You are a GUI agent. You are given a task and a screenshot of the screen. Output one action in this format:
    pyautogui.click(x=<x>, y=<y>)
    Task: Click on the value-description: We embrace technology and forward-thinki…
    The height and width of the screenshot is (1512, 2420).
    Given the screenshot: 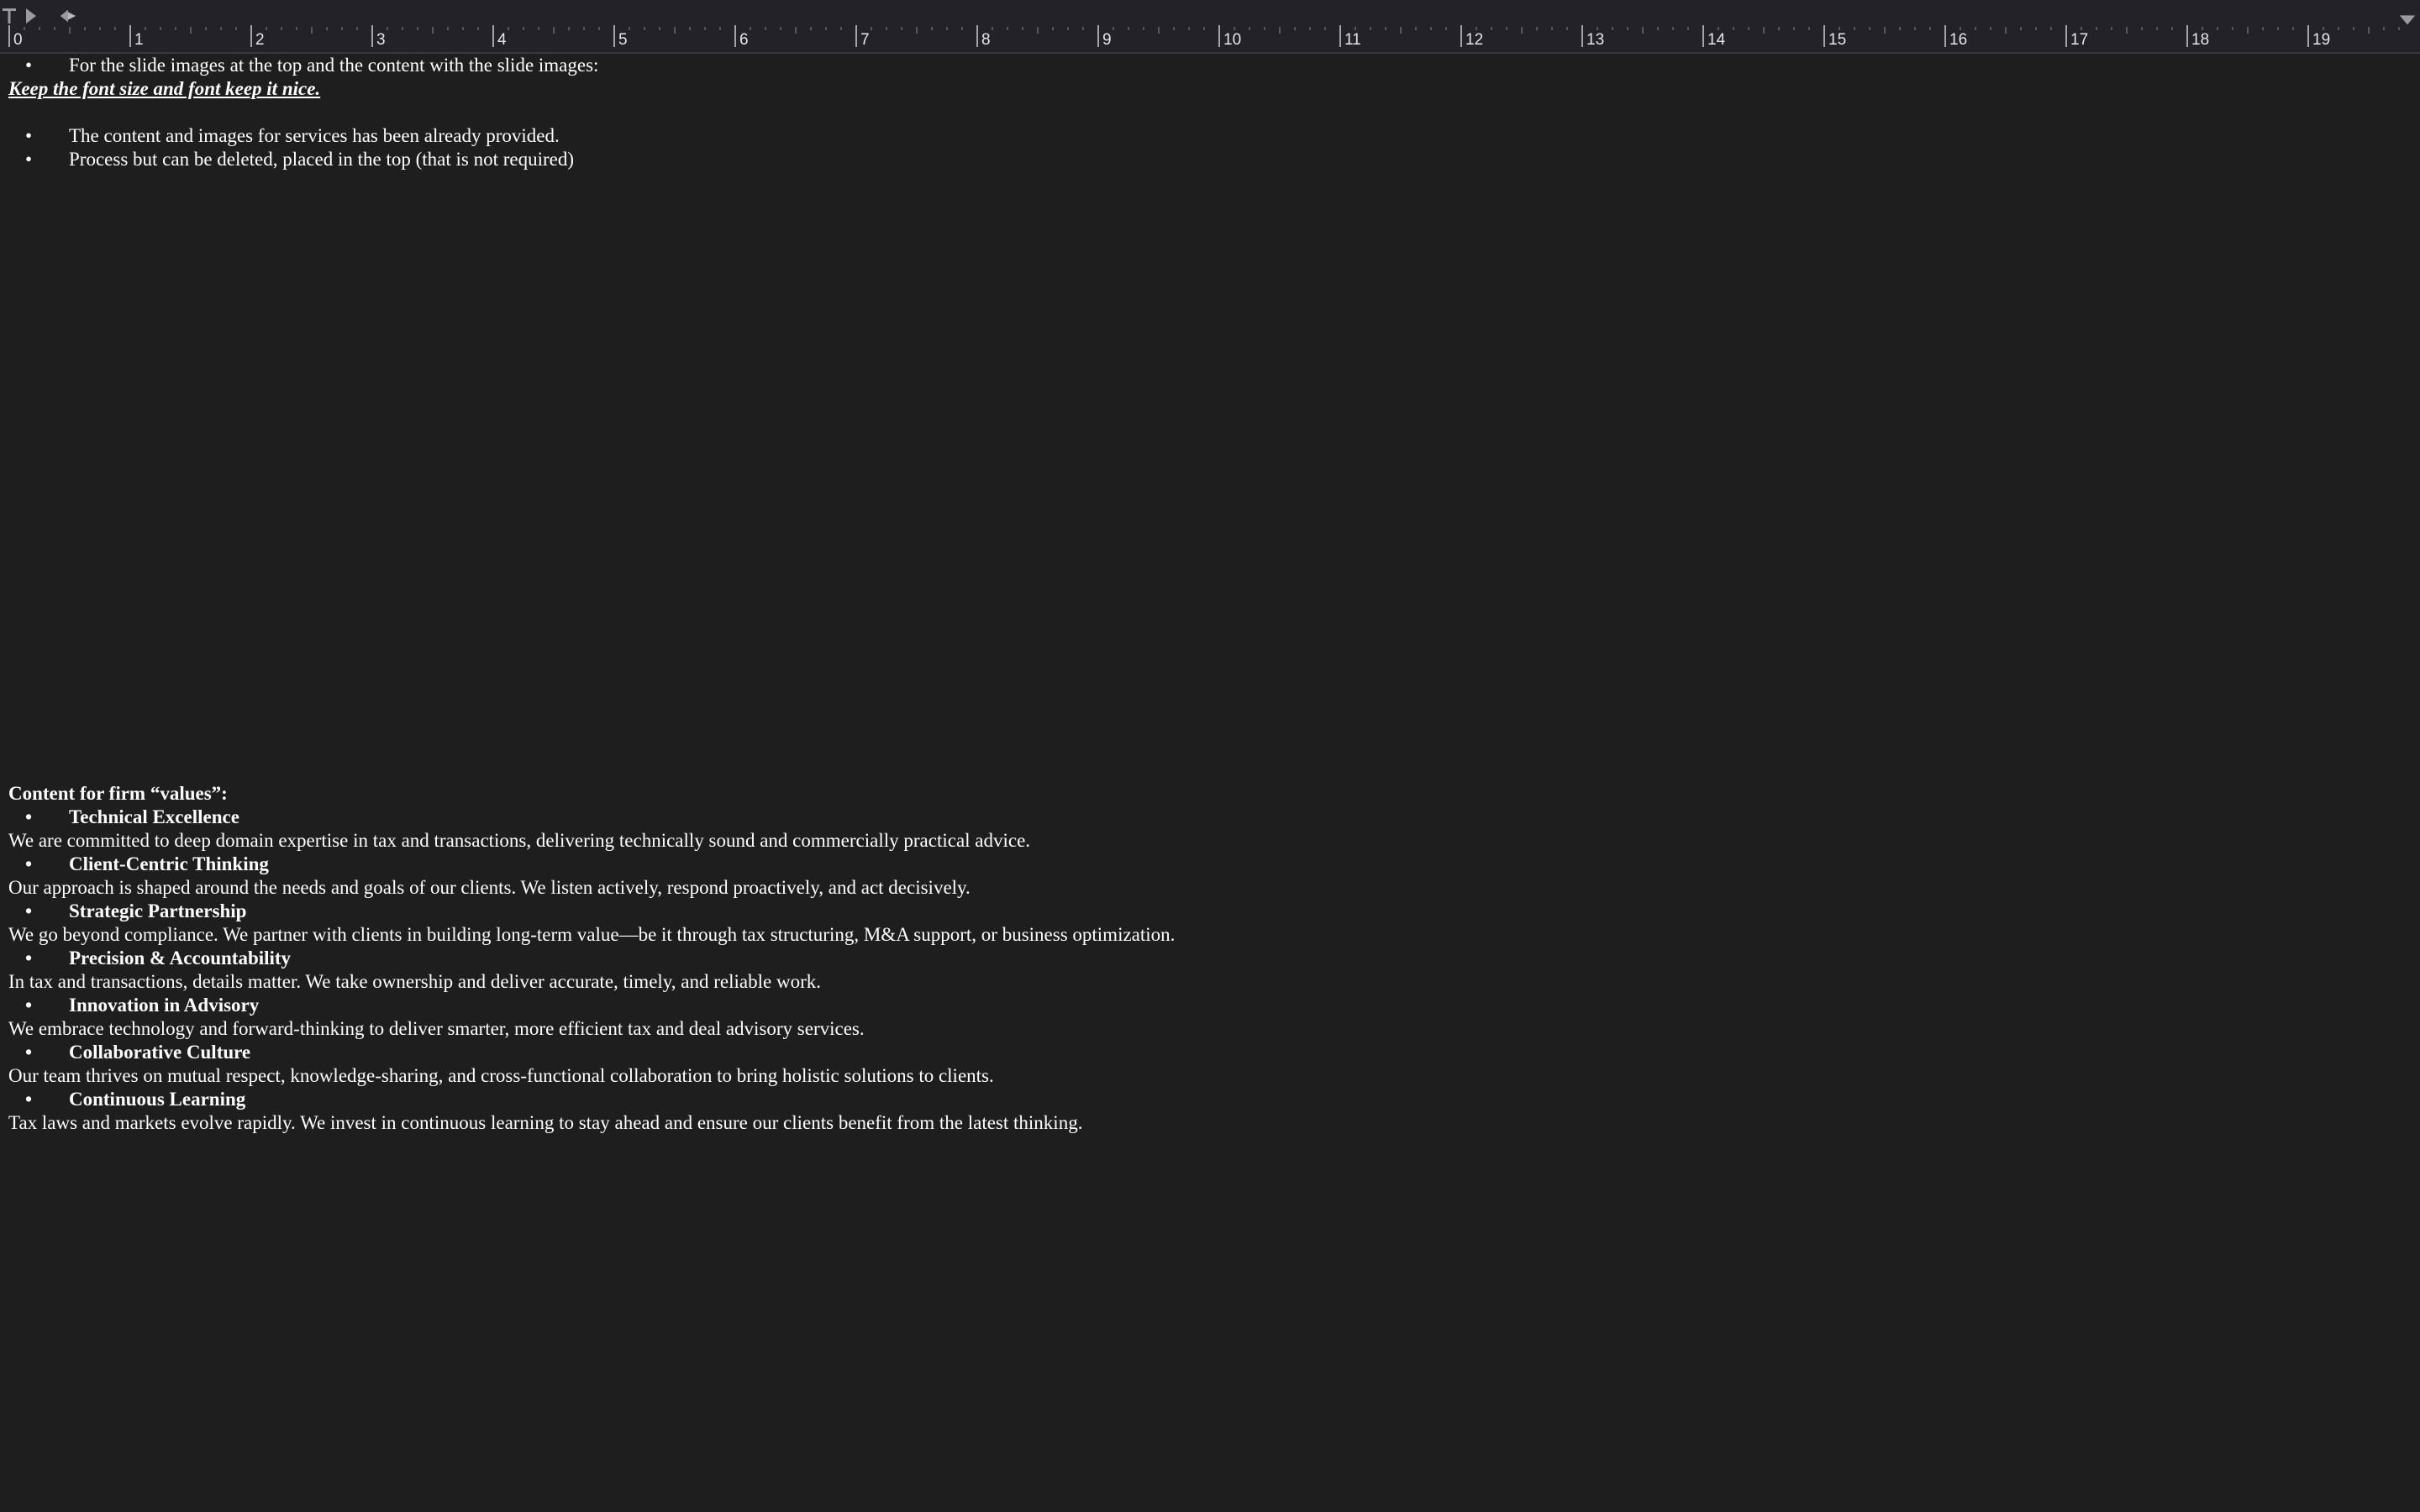 What is the action you would take?
    pyautogui.click(x=436, y=1028)
    